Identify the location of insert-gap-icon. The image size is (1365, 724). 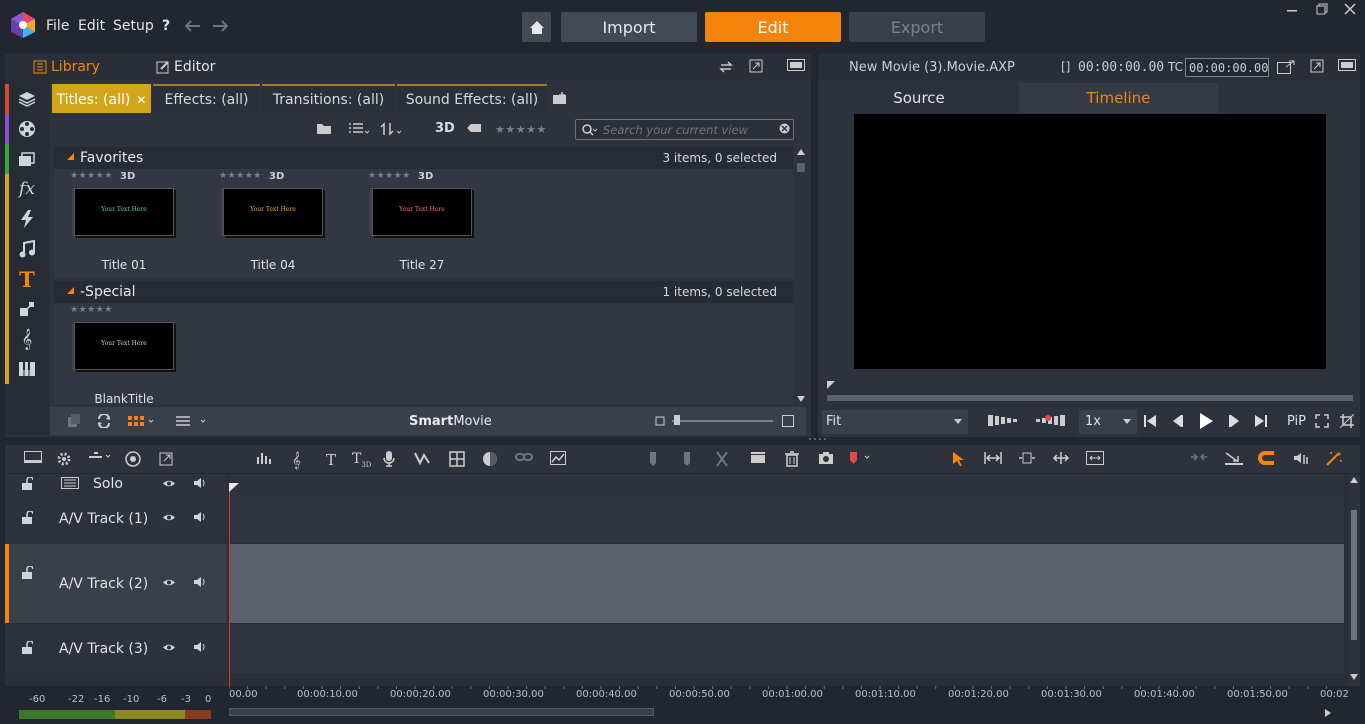
(758, 458).